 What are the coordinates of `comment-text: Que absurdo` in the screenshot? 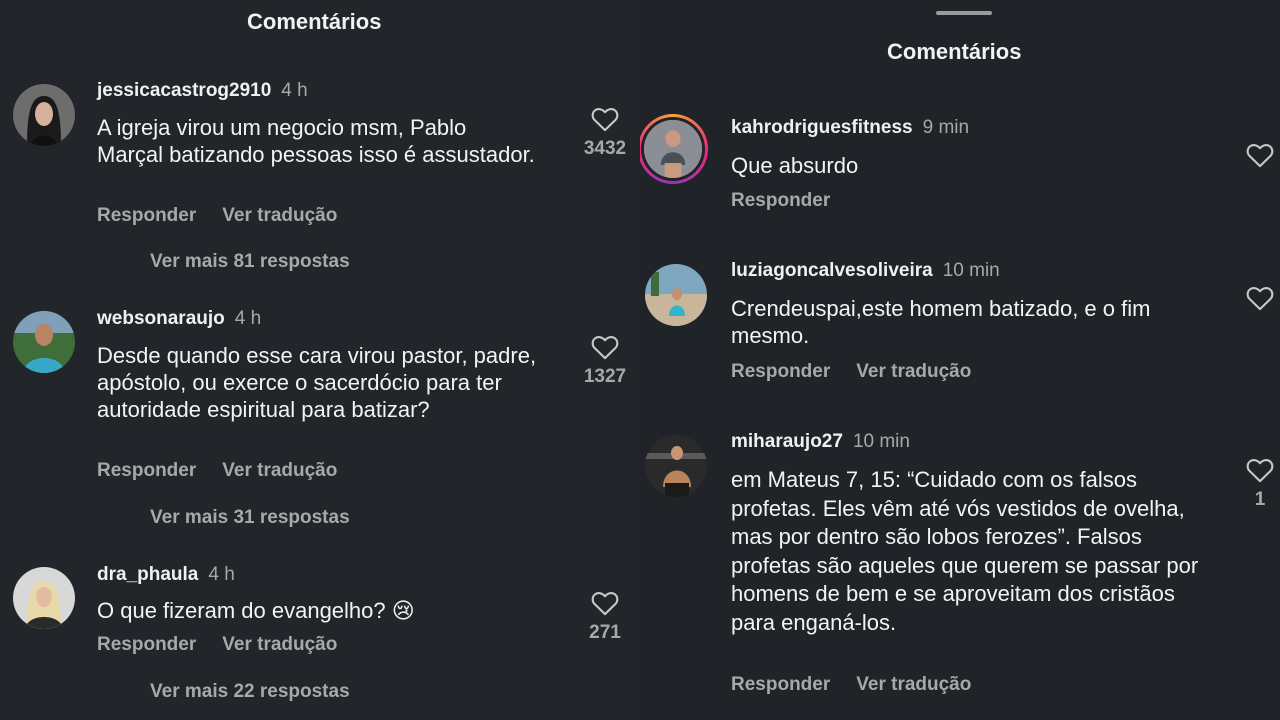 It's located at (795, 165).